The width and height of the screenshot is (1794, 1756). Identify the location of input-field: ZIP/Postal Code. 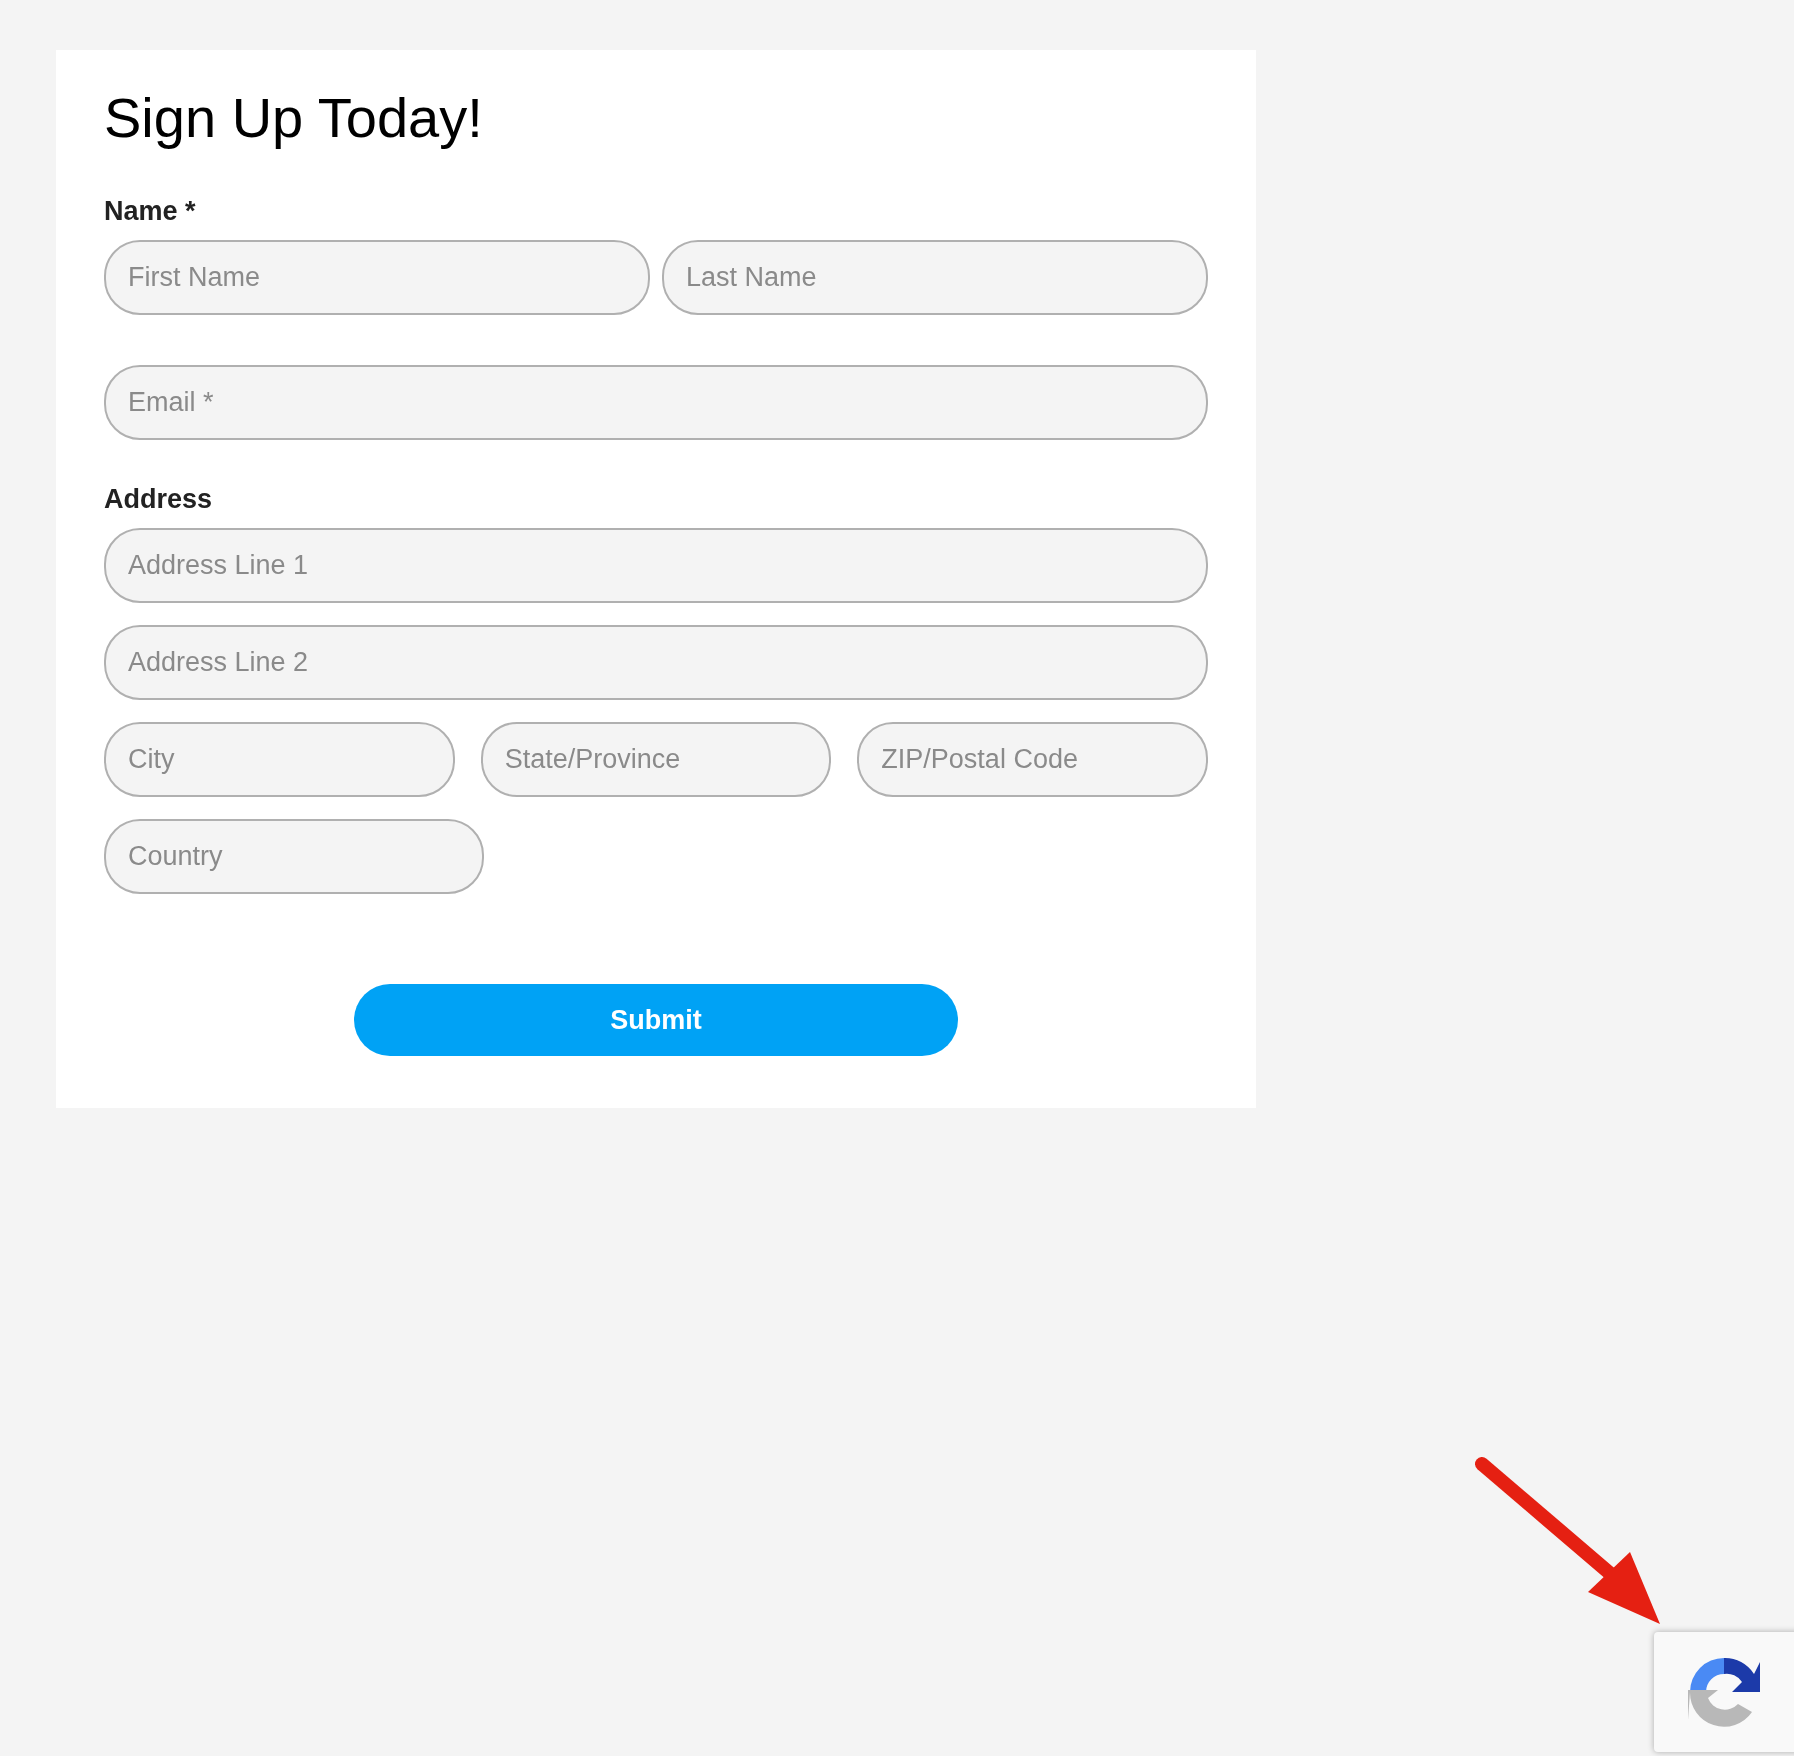
(1032, 759).